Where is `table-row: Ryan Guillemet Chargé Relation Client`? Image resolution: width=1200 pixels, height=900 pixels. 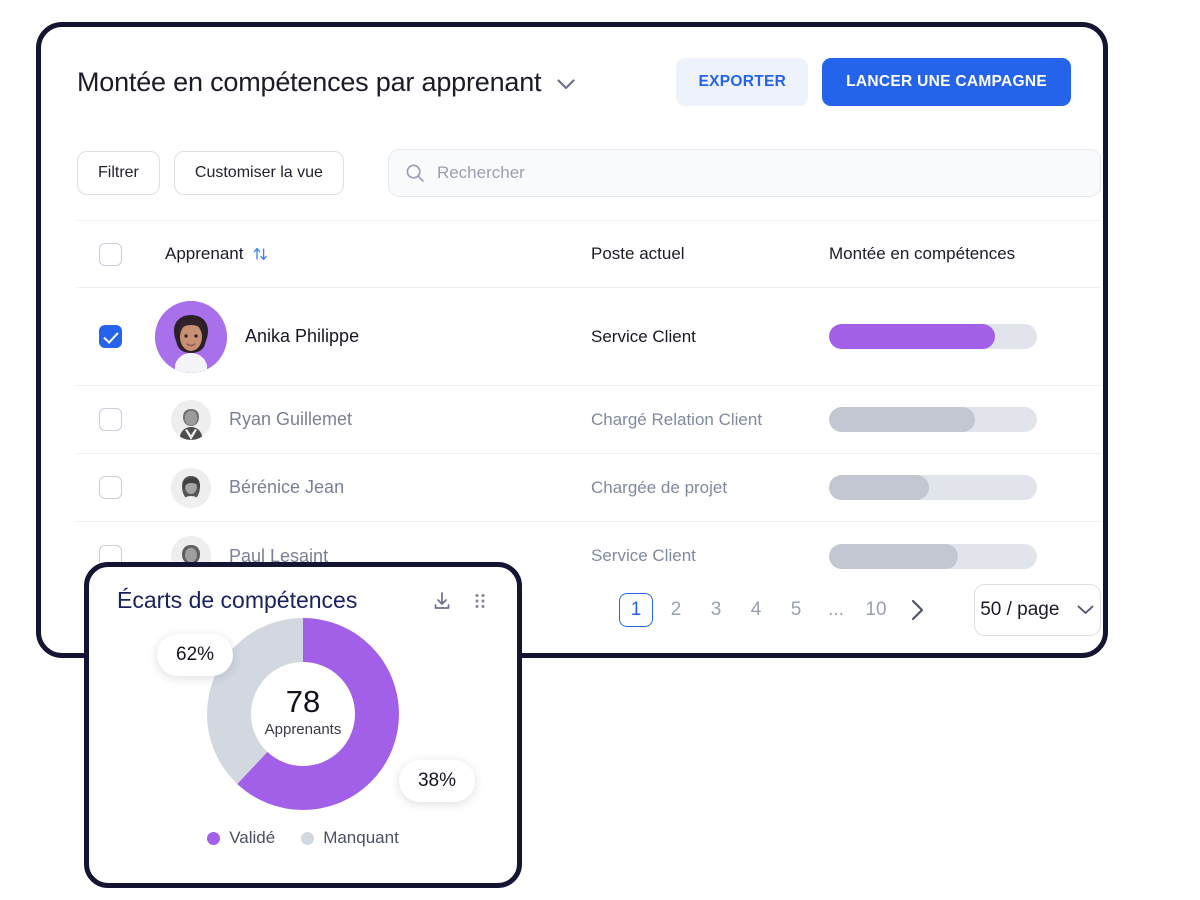
table-row: Ryan Guillemet Chargé Relation Client is located at coordinates (589, 420).